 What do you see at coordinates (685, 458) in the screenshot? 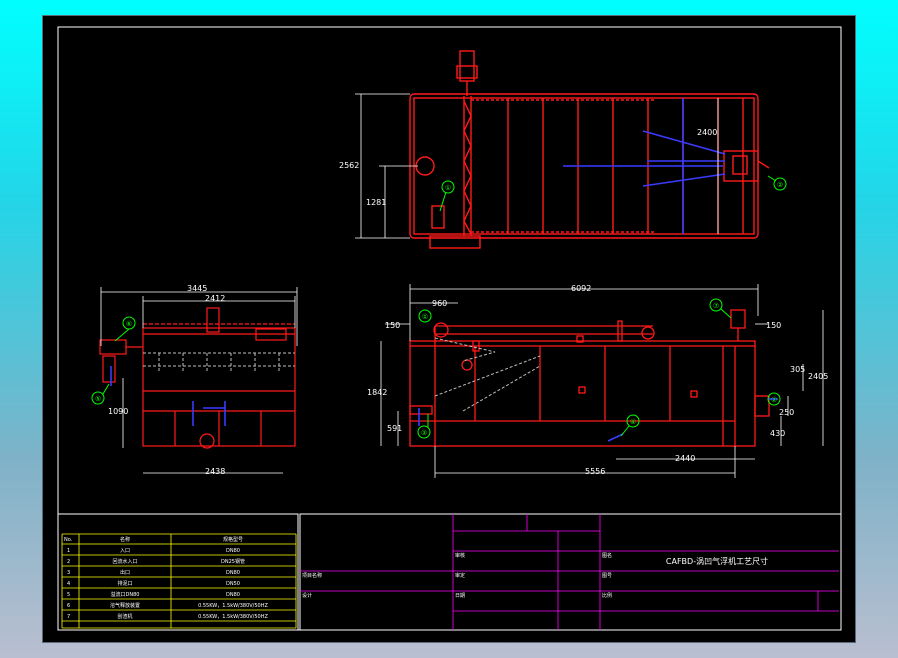
I see `front-dim-2440: 2440` at bounding box center [685, 458].